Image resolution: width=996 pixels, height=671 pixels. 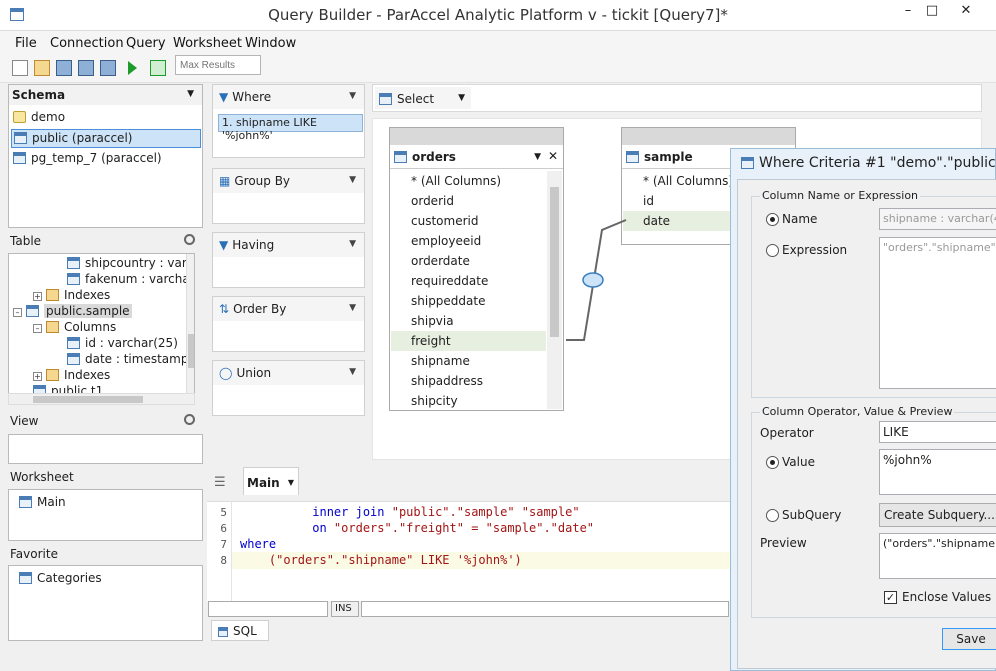 What do you see at coordinates (220, 482) in the screenshot?
I see `editor-menu-icon: ☰` at bounding box center [220, 482].